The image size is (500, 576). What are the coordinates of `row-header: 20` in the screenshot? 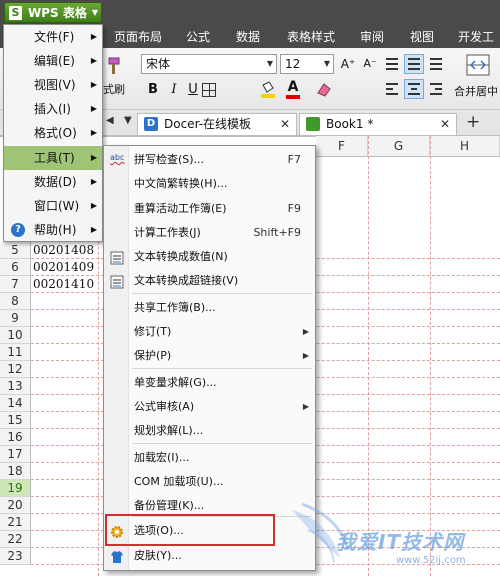 It's located at (15, 505).